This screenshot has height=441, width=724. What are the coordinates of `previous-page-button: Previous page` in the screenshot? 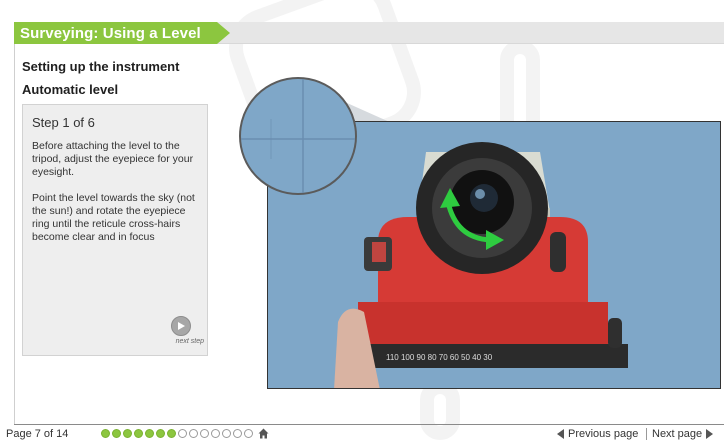 It's located at (597, 434).